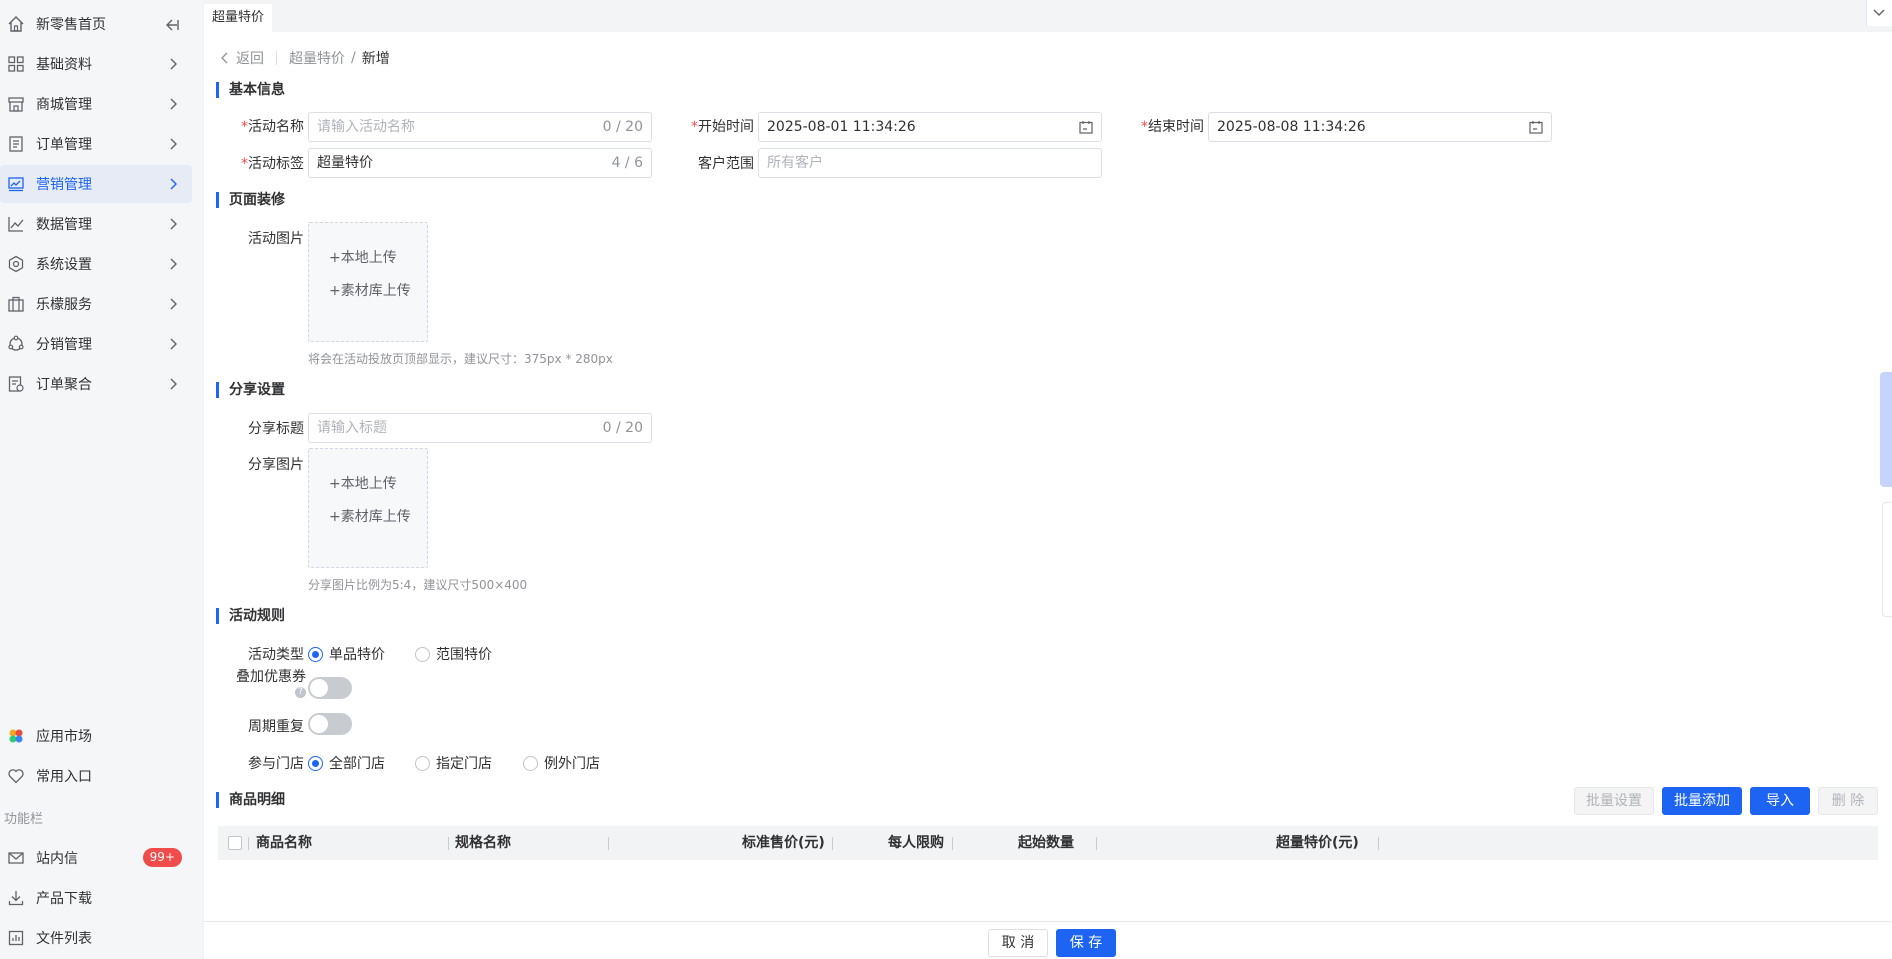 The image size is (1892, 959). I want to click on sidebar-item-label: 常用入口, so click(64, 777).